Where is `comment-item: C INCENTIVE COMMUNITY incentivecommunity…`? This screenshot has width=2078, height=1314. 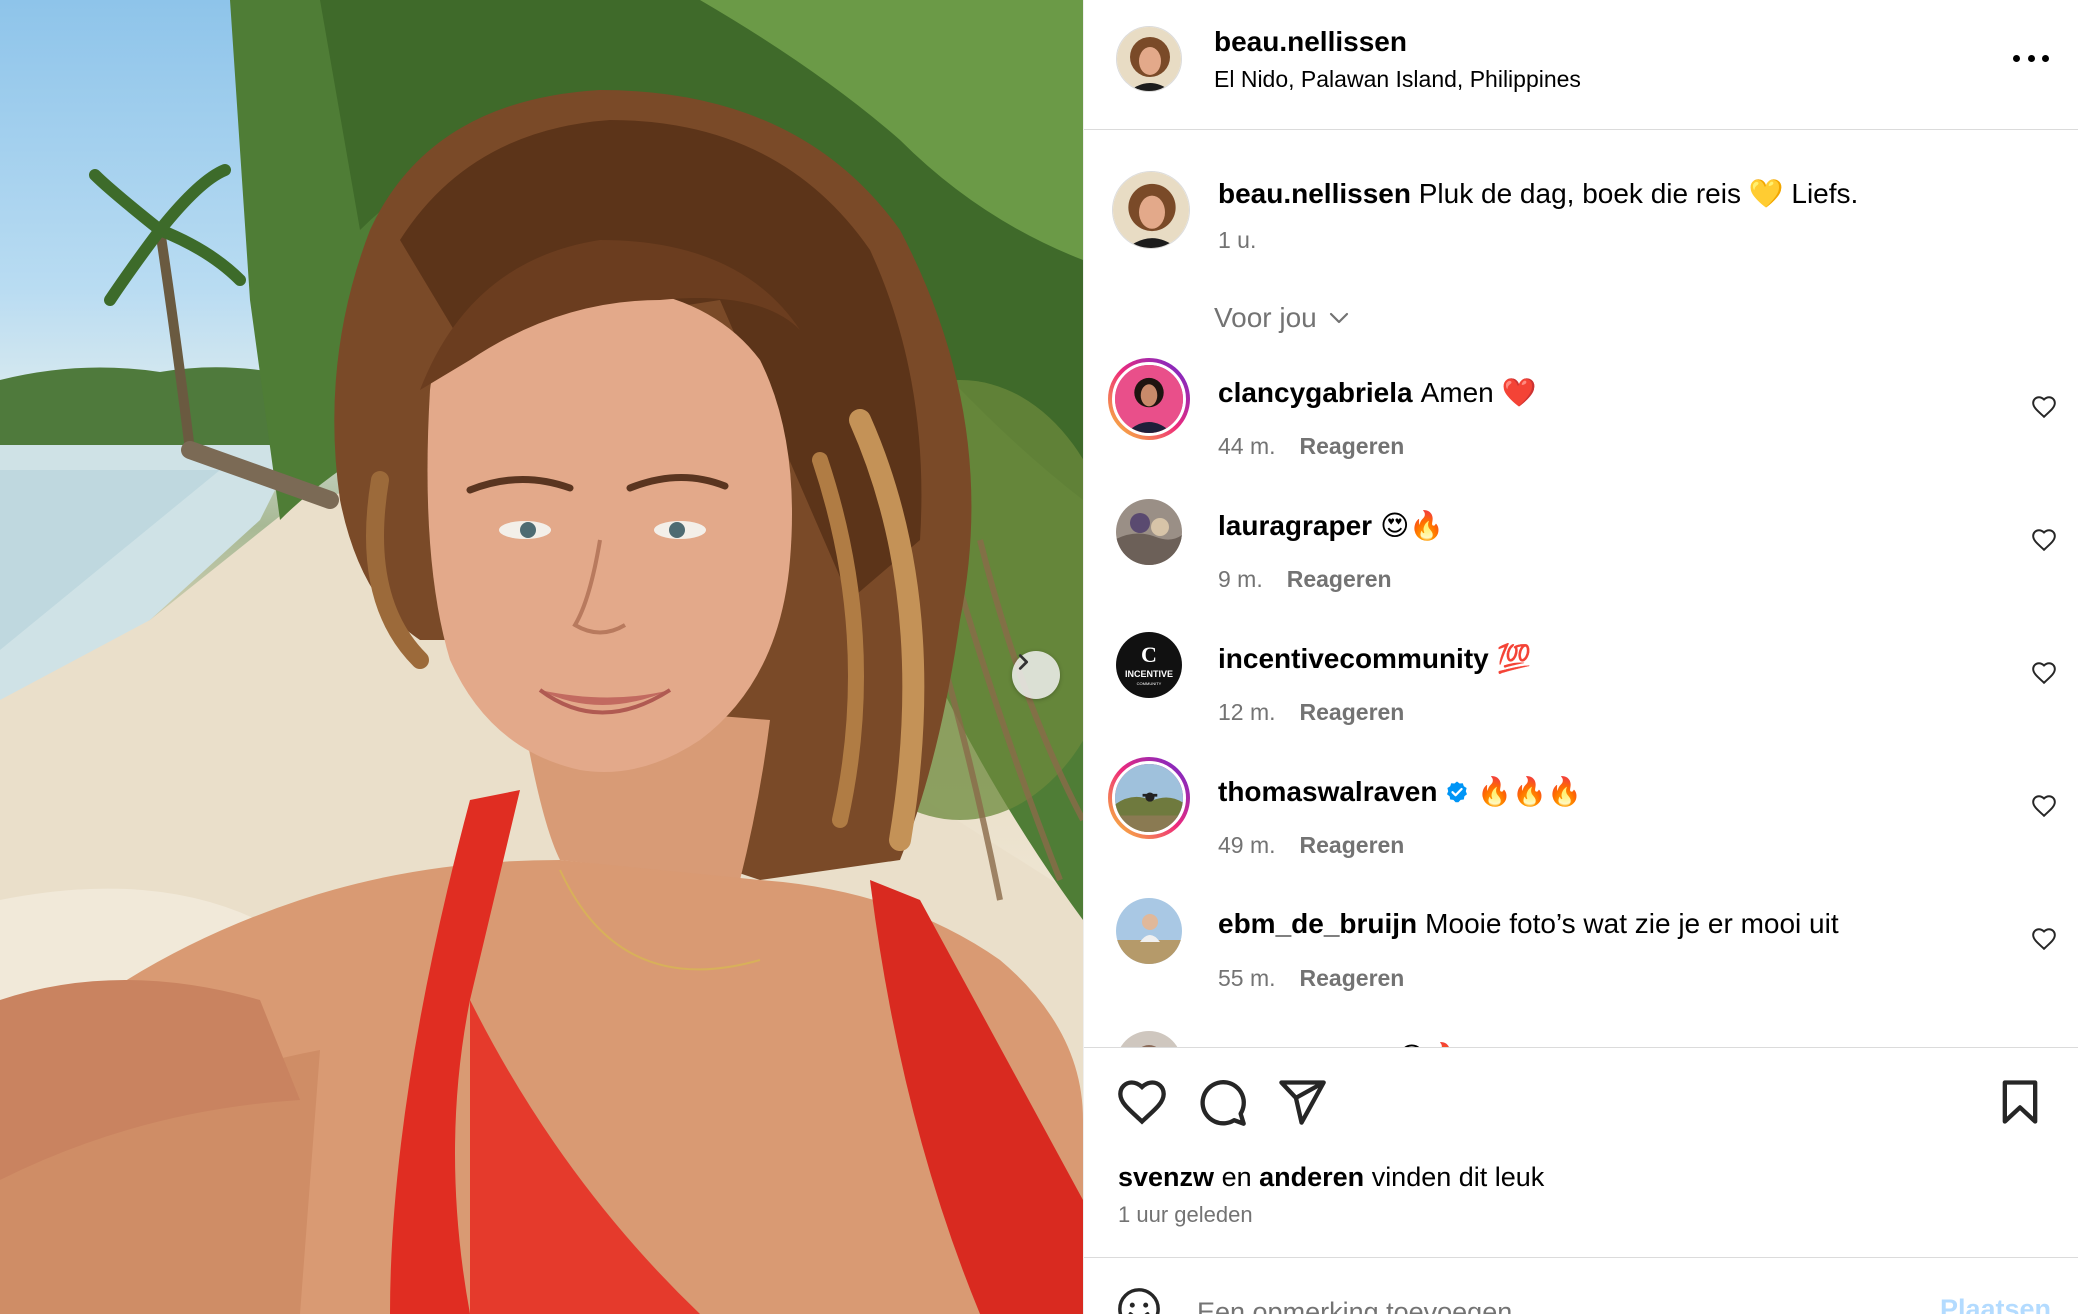
comment-item: C INCENTIVE COMMUNITY incentivecommunity… is located at coordinates (1581, 687).